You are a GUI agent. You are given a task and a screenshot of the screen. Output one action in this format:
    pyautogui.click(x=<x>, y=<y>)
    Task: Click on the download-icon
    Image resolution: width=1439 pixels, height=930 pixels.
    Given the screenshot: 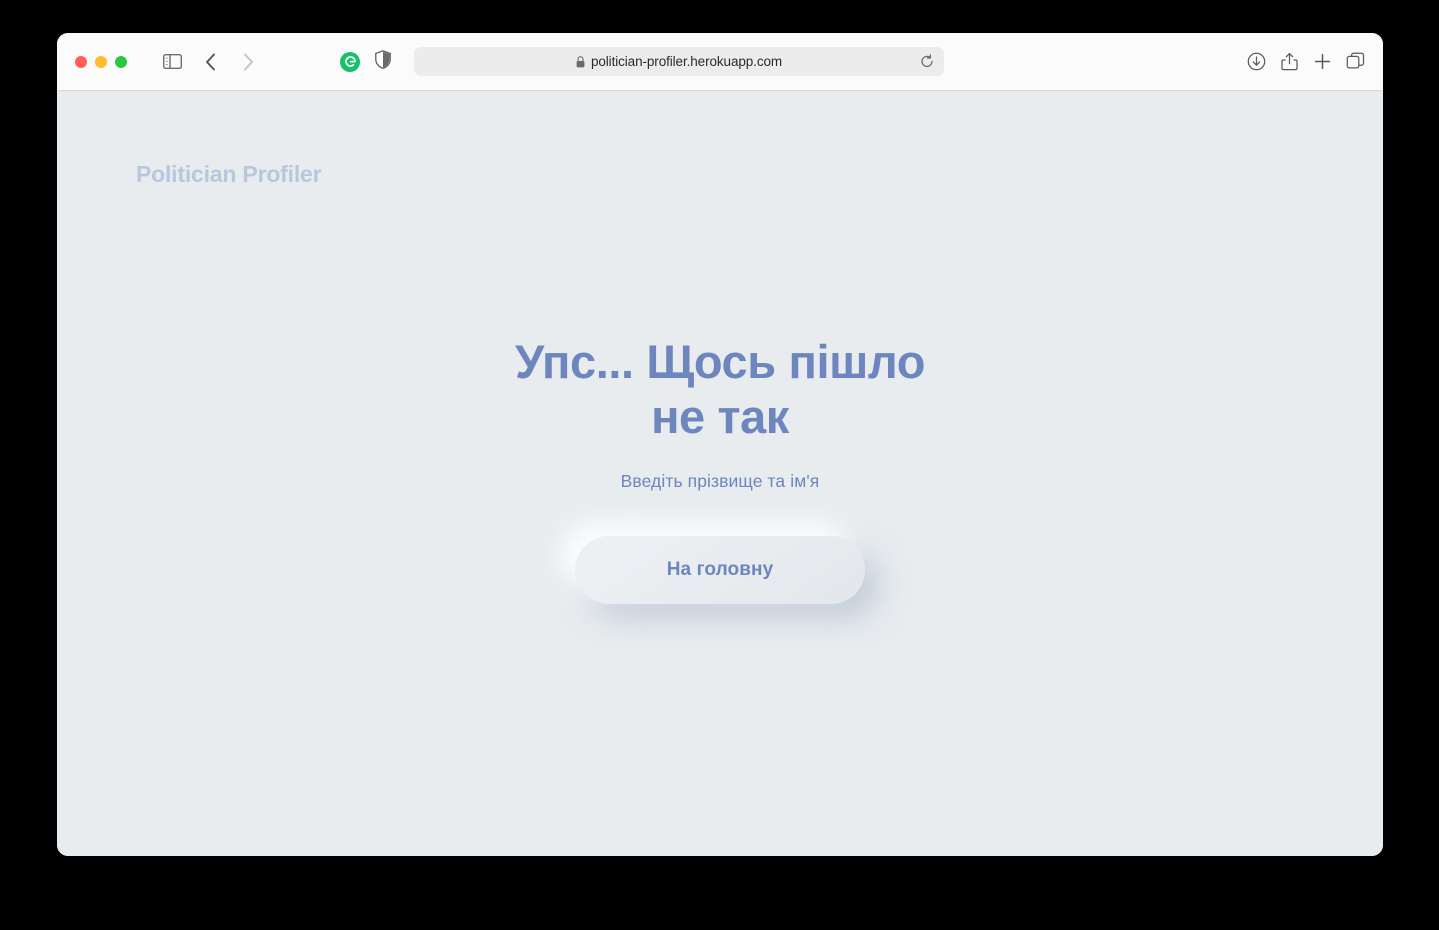 What is the action you would take?
    pyautogui.click(x=1256, y=61)
    